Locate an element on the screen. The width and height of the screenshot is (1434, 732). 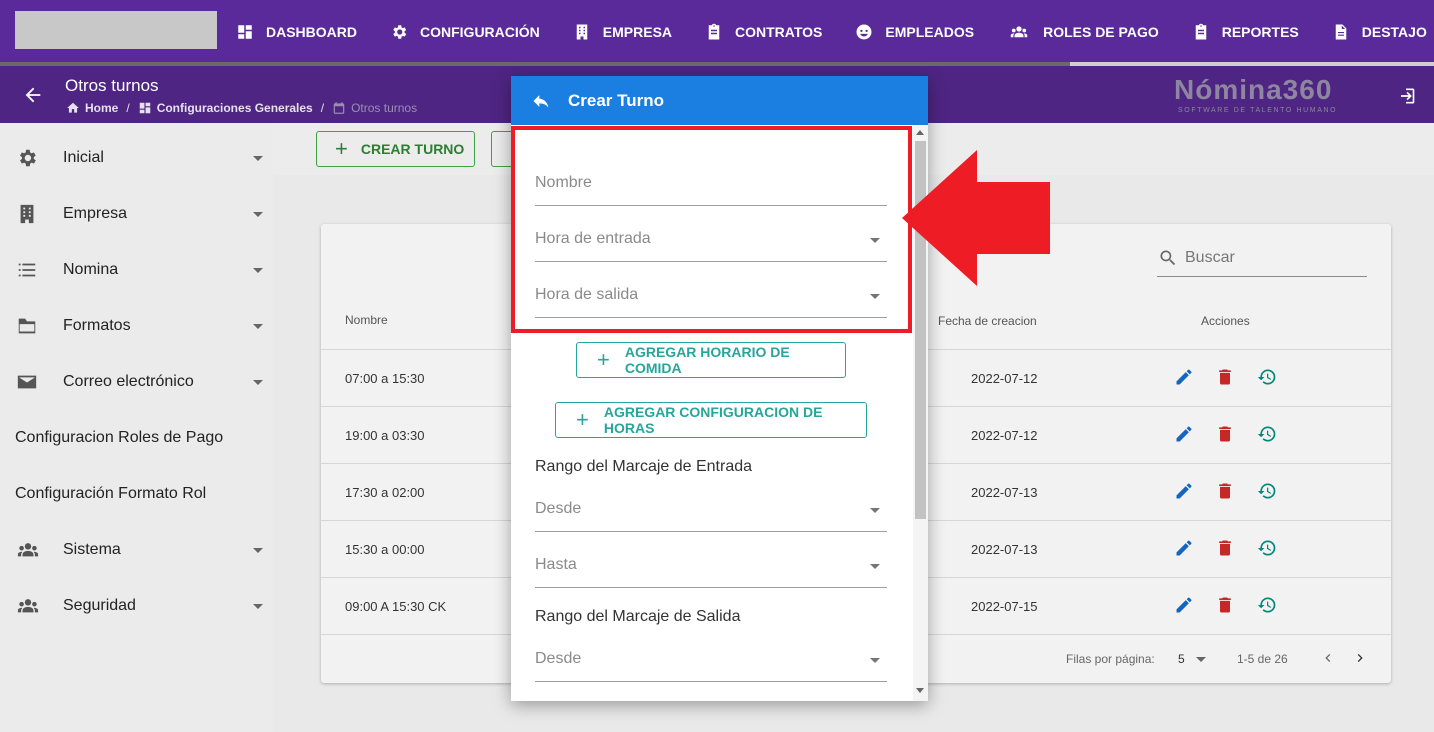
column-header-fecha: Fecha de creacion is located at coordinates (987, 321).